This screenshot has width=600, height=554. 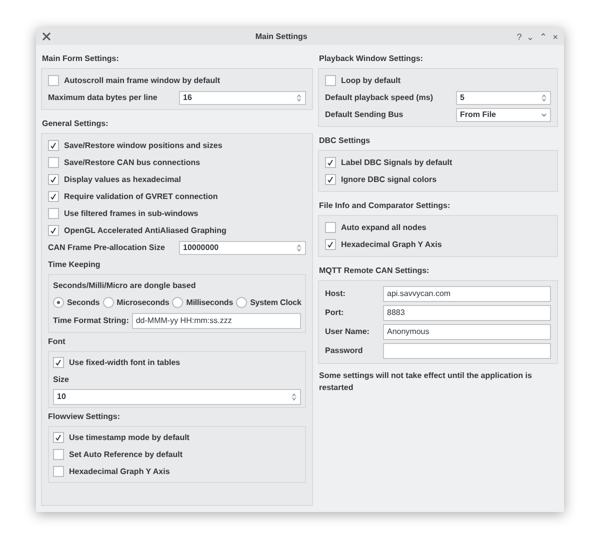 What do you see at coordinates (131, 213) in the screenshot?
I see `checkbox-label: Use filtered frames in sub-windows` at bounding box center [131, 213].